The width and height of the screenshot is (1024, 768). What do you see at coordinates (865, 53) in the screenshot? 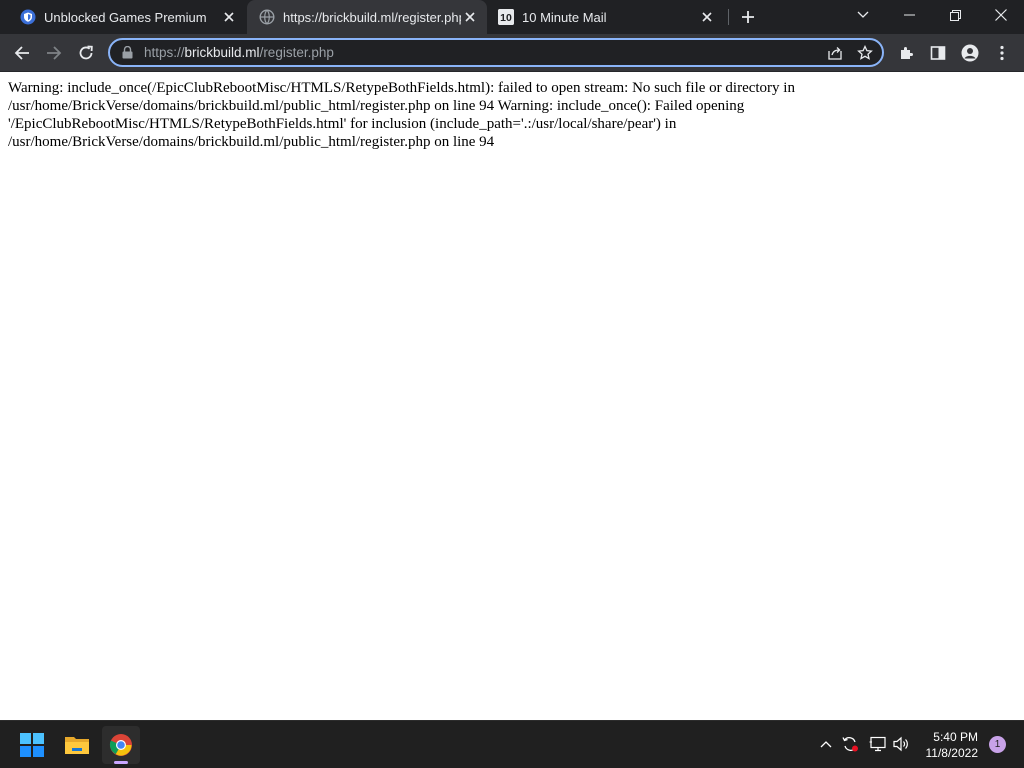
I see `bookmark-star-icon` at bounding box center [865, 53].